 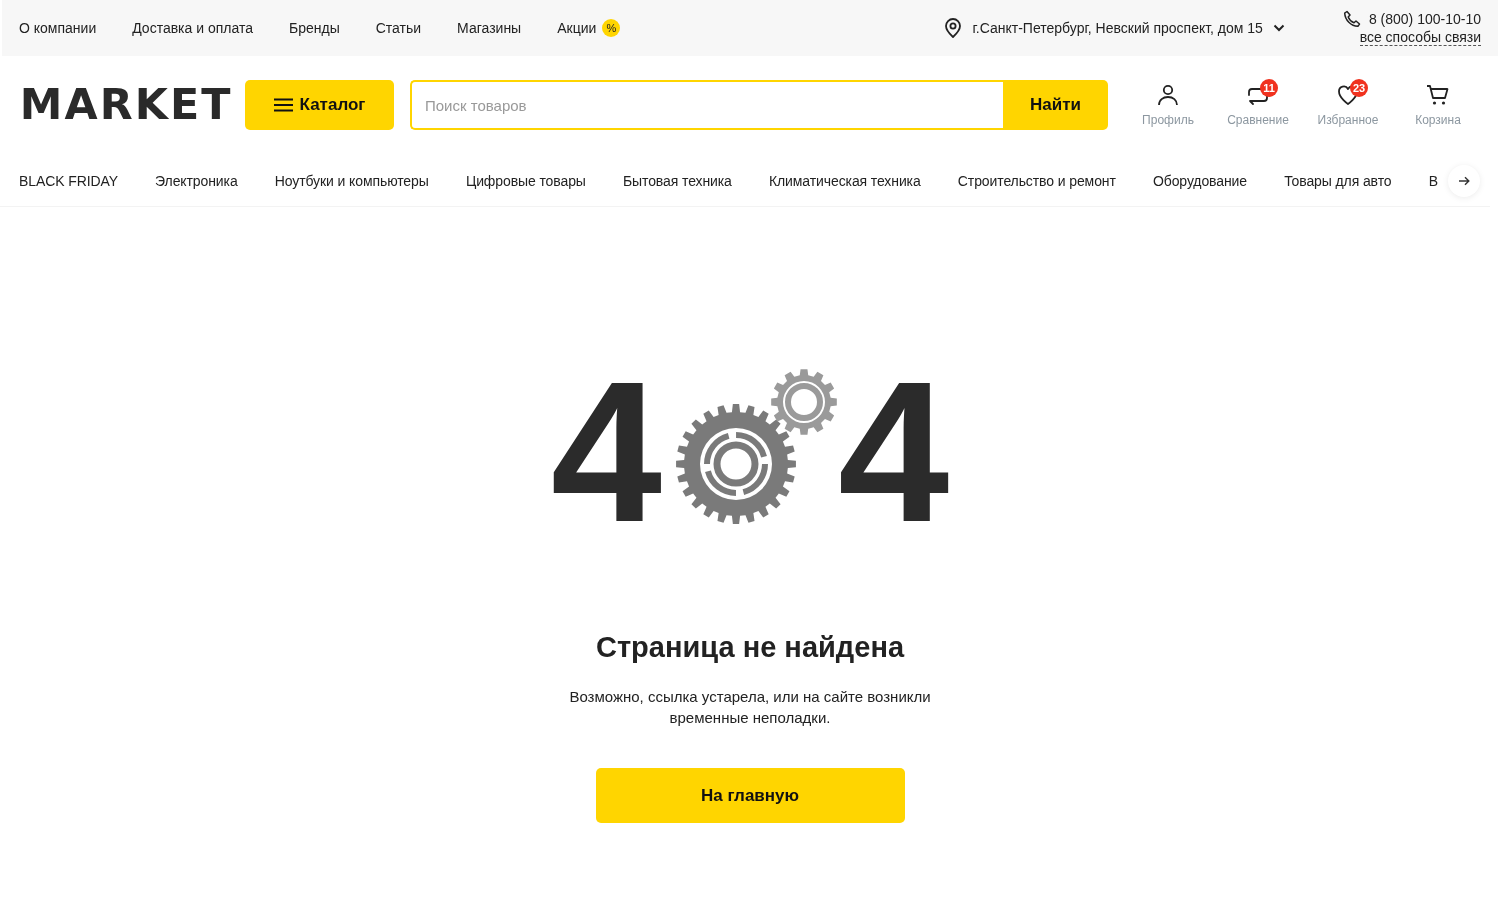 What do you see at coordinates (1036, 180) in the screenshot?
I see `category-link: Строительство и ремонт` at bounding box center [1036, 180].